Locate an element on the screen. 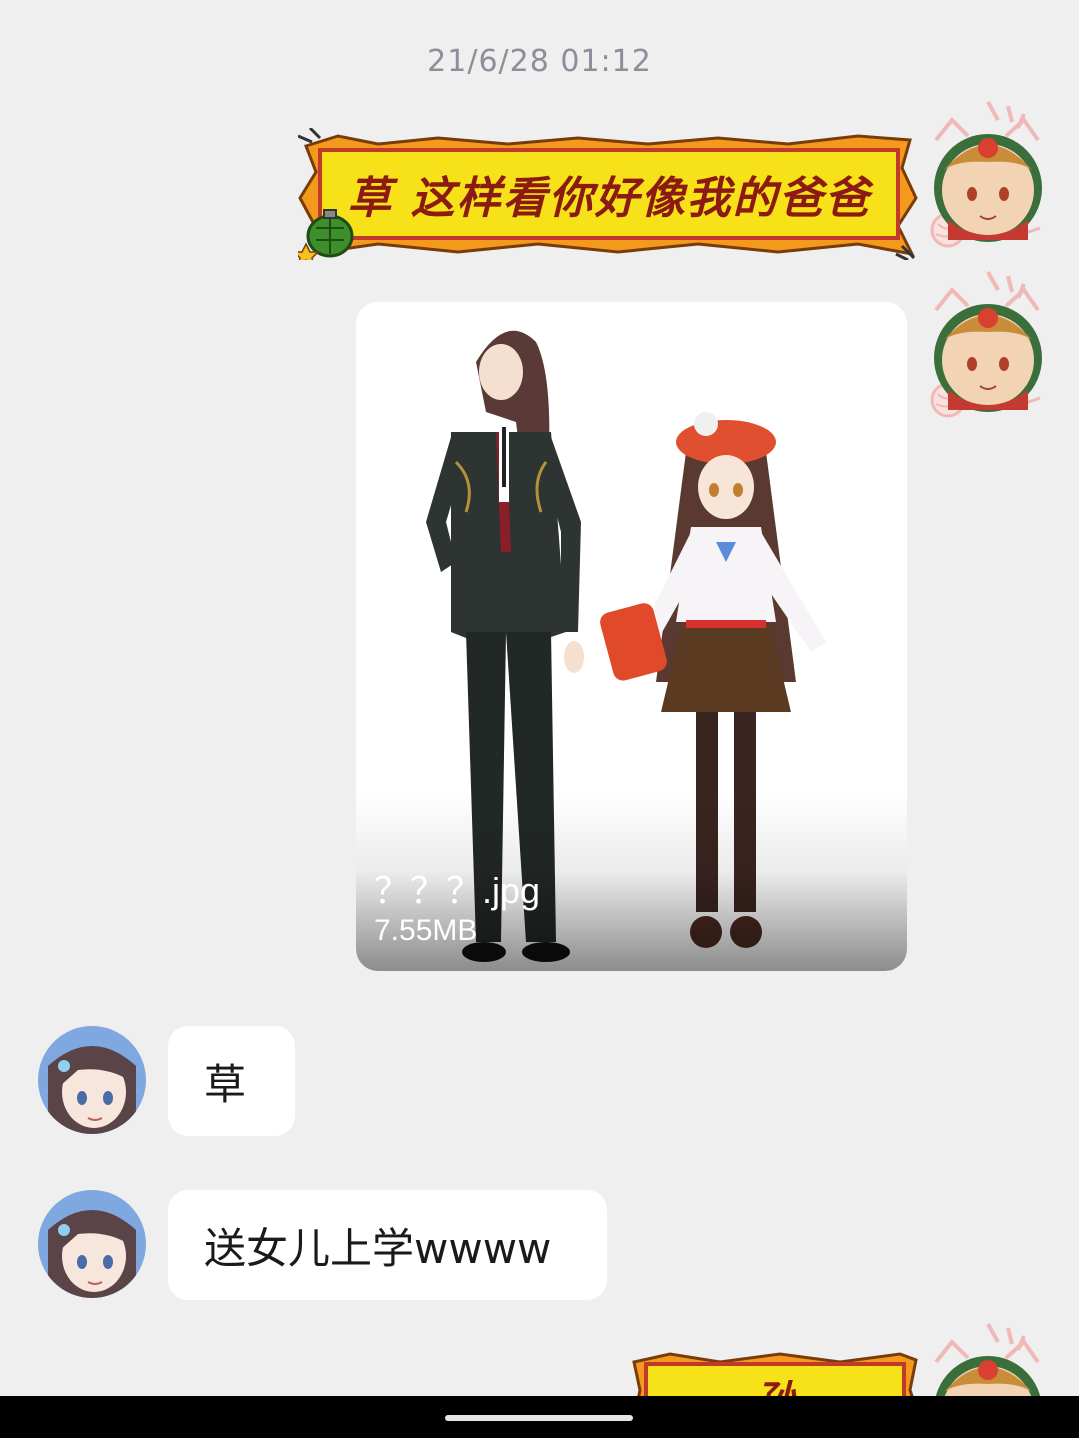 The height and width of the screenshot is (1438, 1079). received-message-bubble: 送女儿上学wwww is located at coordinates (387, 1245).